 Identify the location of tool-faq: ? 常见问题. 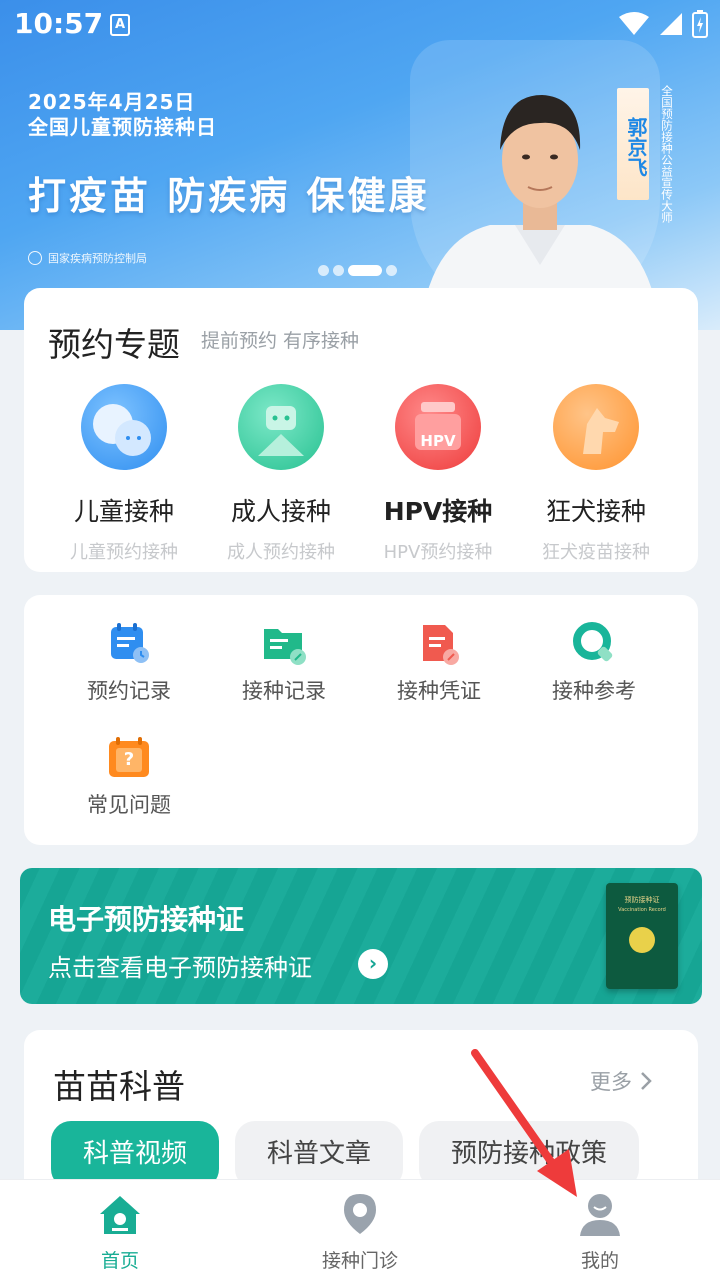
(129, 777).